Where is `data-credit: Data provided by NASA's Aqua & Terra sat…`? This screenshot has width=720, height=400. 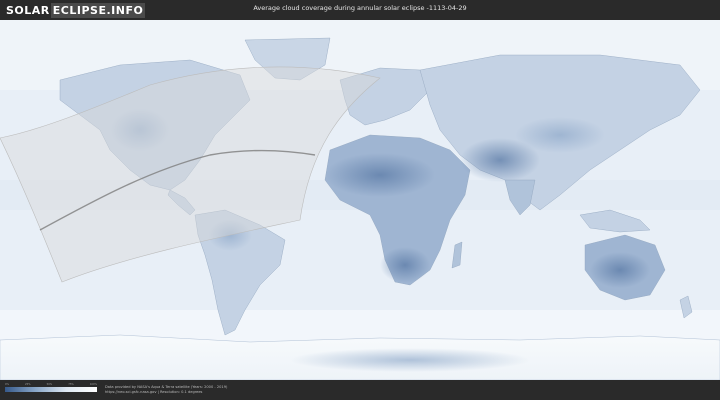 data-credit: Data provided by NASA's Aqua & Terra sat… is located at coordinates (166, 390).